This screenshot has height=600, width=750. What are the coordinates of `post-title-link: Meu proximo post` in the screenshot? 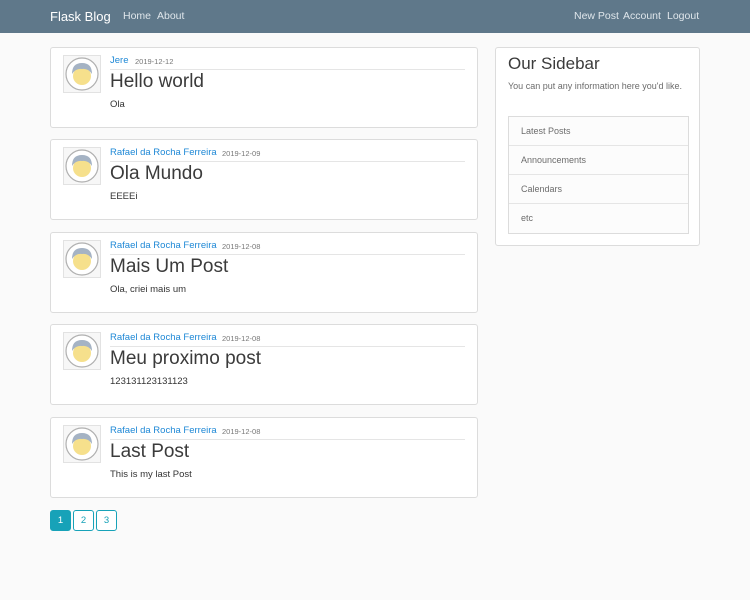 It's located at (185, 359).